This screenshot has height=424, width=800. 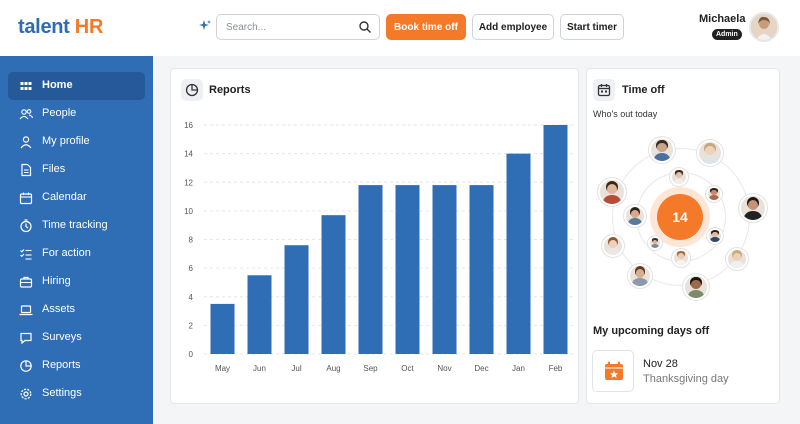 What do you see at coordinates (686, 379) in the screenshot?
I see `holiday-name: Thanksgiving day` at bounding box center [686, 379].